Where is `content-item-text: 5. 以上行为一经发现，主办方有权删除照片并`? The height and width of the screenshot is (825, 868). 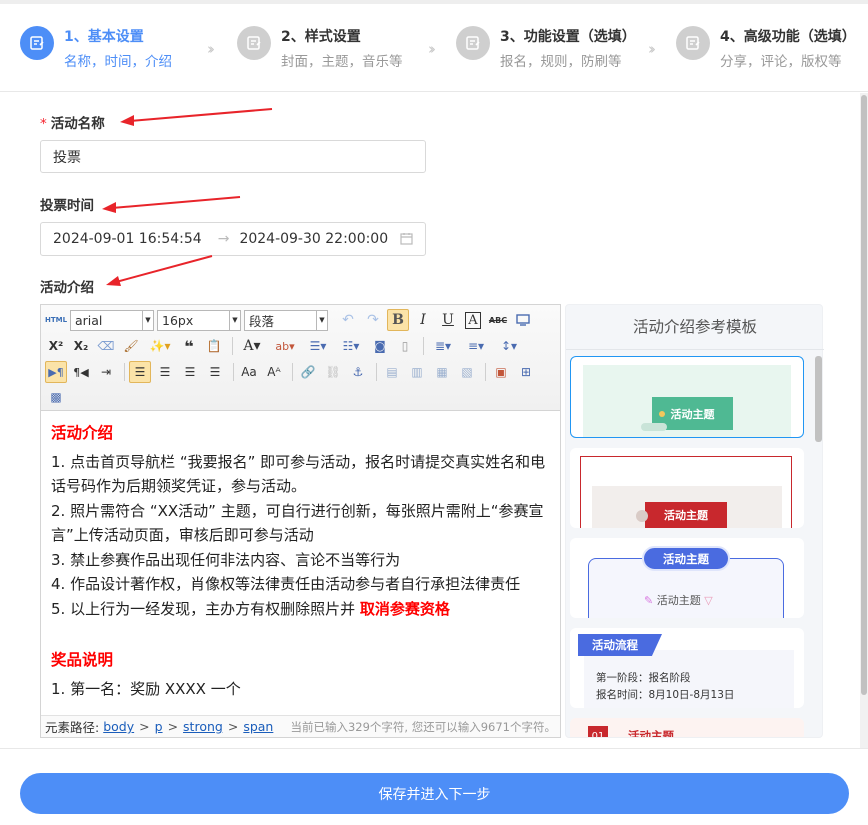
content-item-text: 5. 以上行为一经发现，主办方有权删除照片并 is located at coordinates (203, 608).